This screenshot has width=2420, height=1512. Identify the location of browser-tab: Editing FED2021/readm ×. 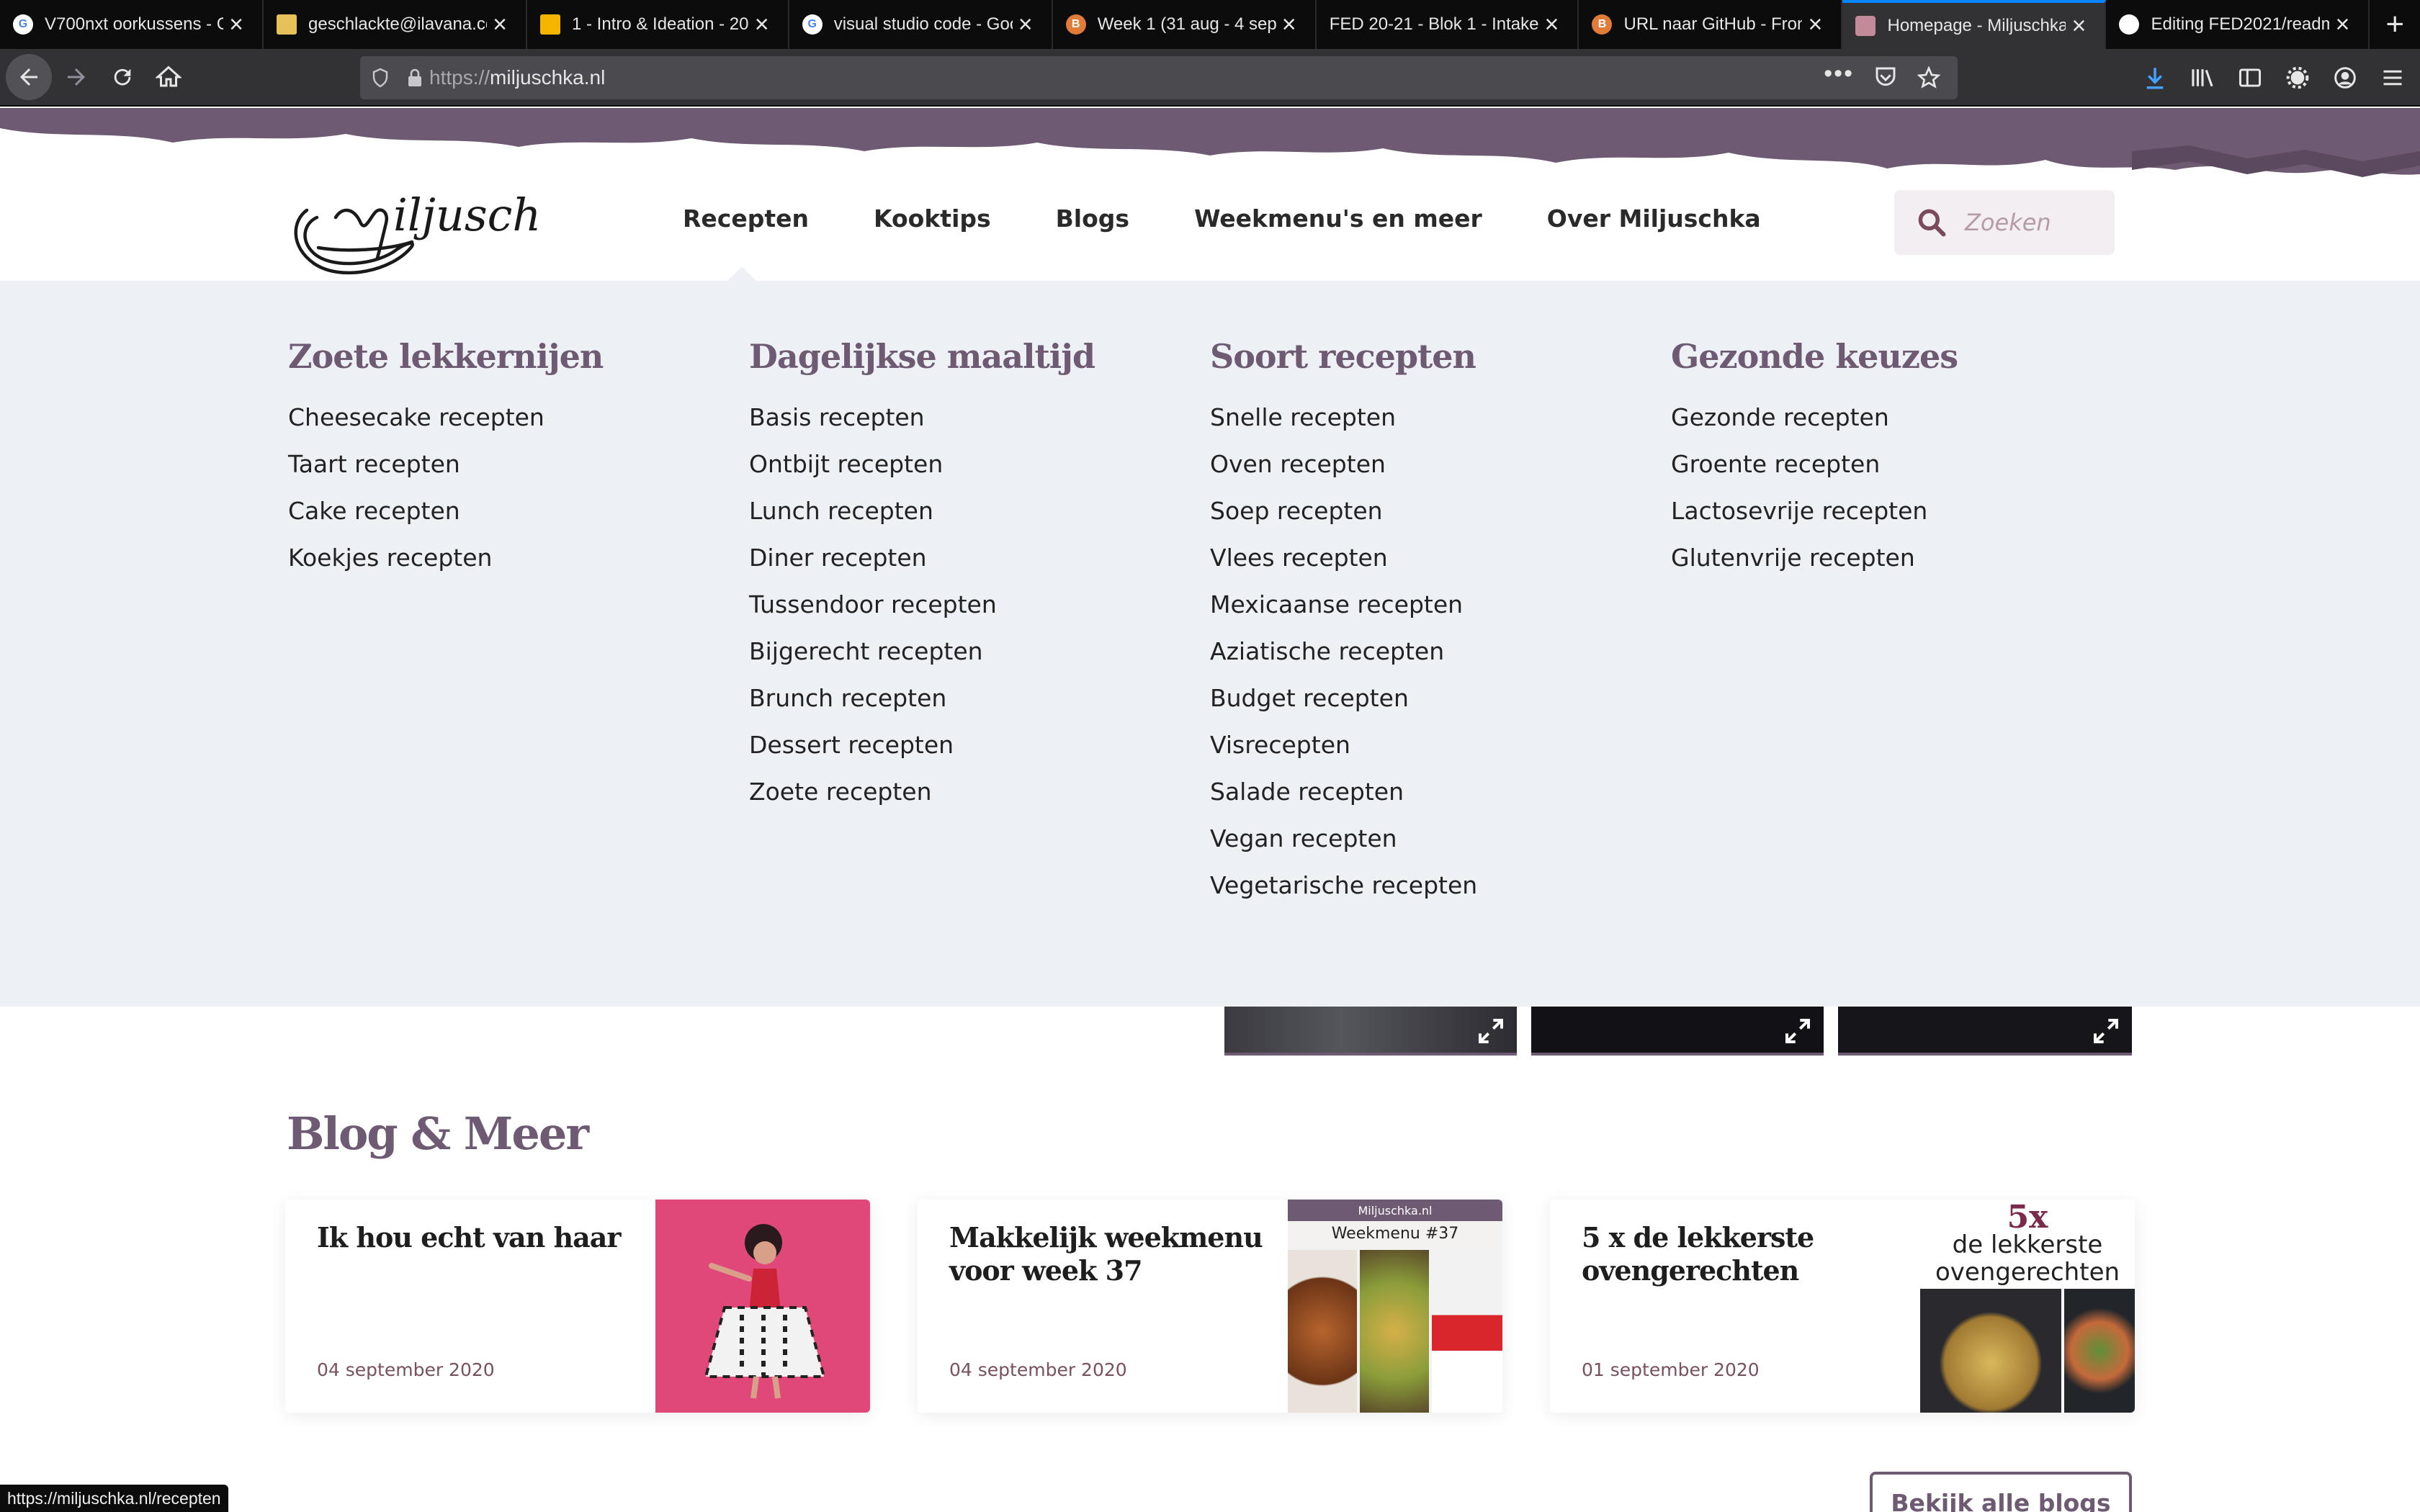
(2238, 24).